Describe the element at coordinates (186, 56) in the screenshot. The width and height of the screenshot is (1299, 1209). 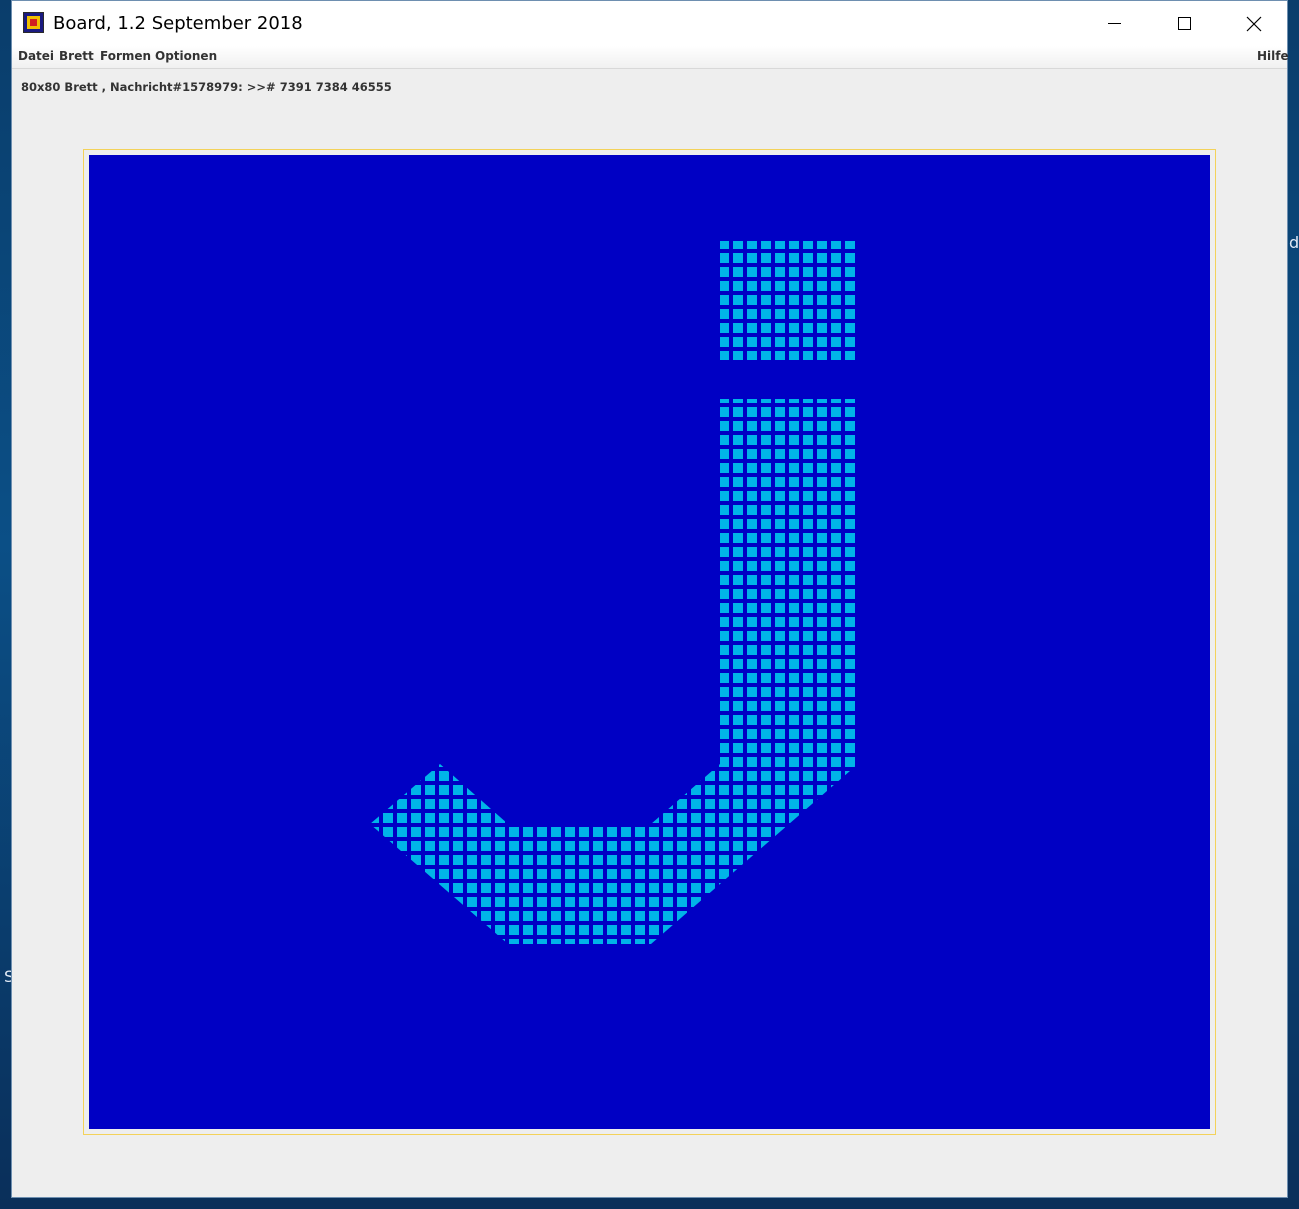
I see `menu-optionen: Optionen` at that location.